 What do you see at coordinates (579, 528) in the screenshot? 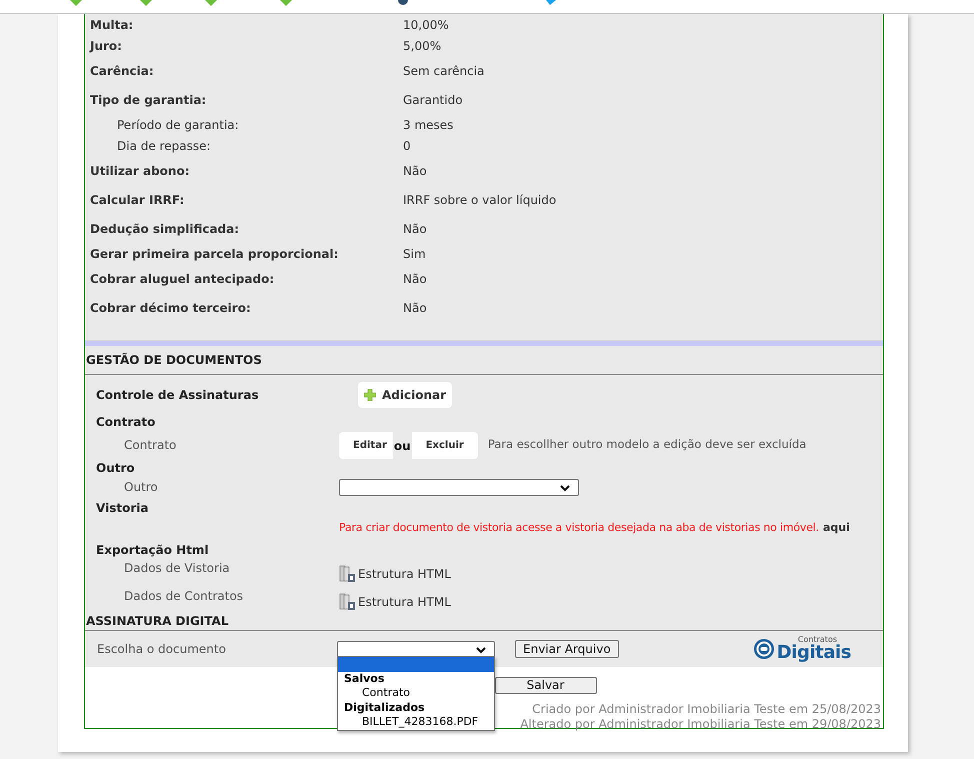
I see `warning-text: Para criar documento de vistoria acesse a vistoria desejada na aba de vistorias no imóvel.` at bounding box center [579, 528].